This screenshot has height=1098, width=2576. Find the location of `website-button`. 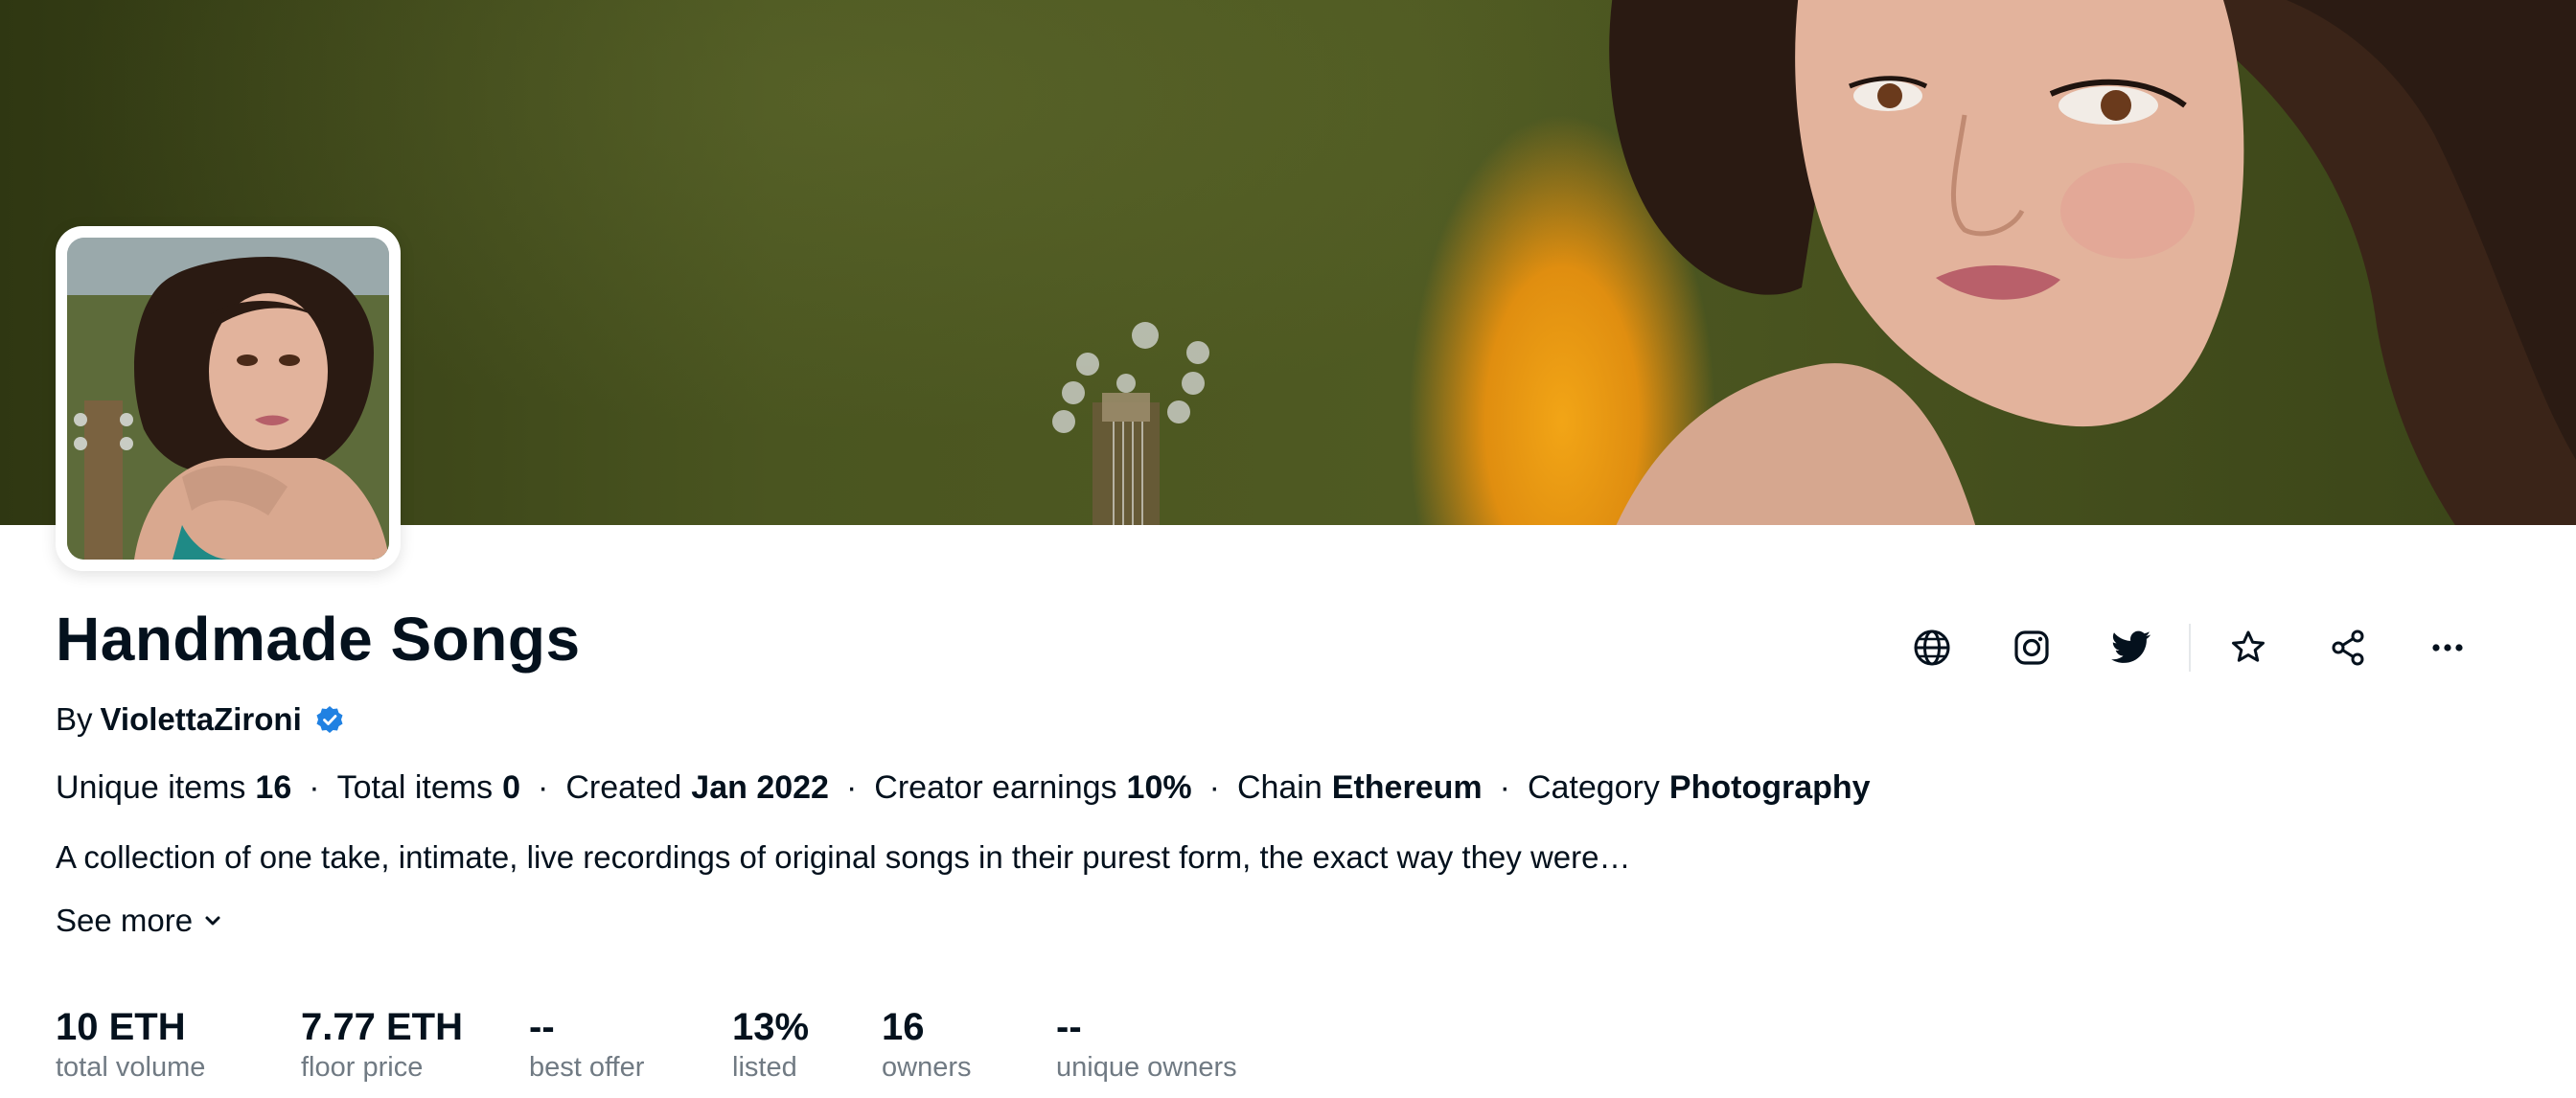

website-button is located at coordinates (1932, 647).